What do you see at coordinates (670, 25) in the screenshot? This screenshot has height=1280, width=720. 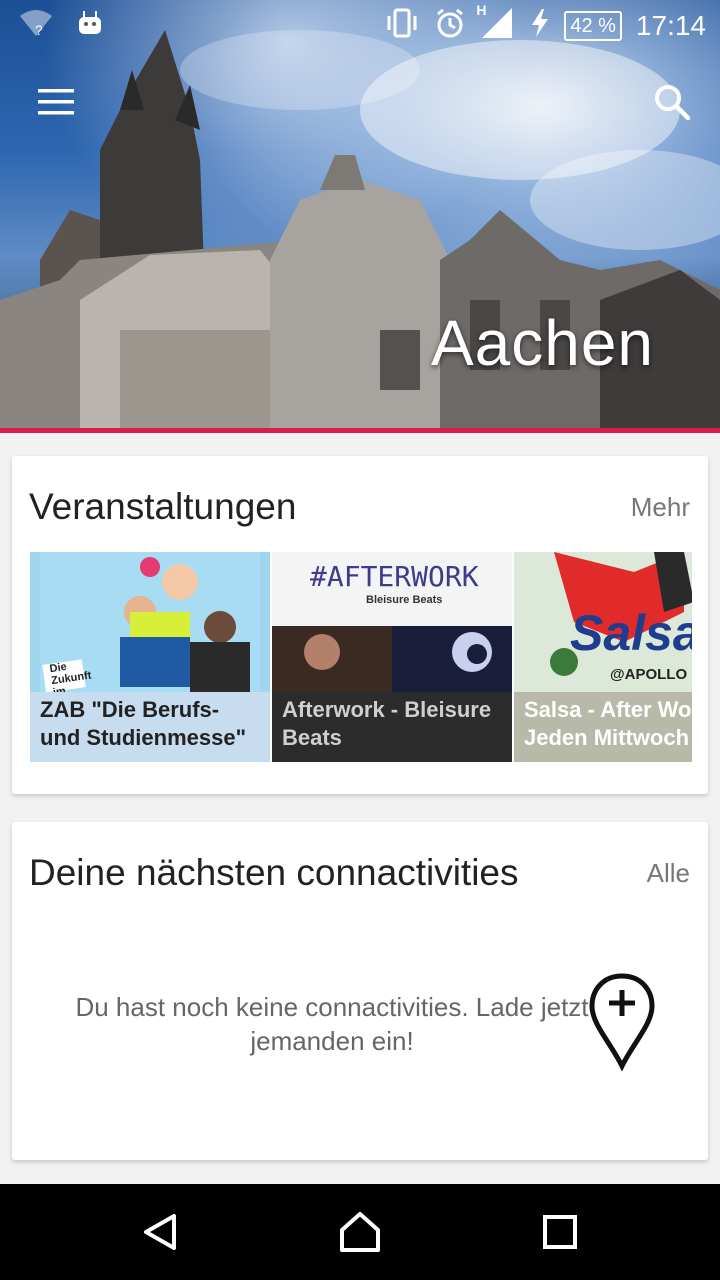 I see `status-time: 17:14` at bounding box center [670, 25].